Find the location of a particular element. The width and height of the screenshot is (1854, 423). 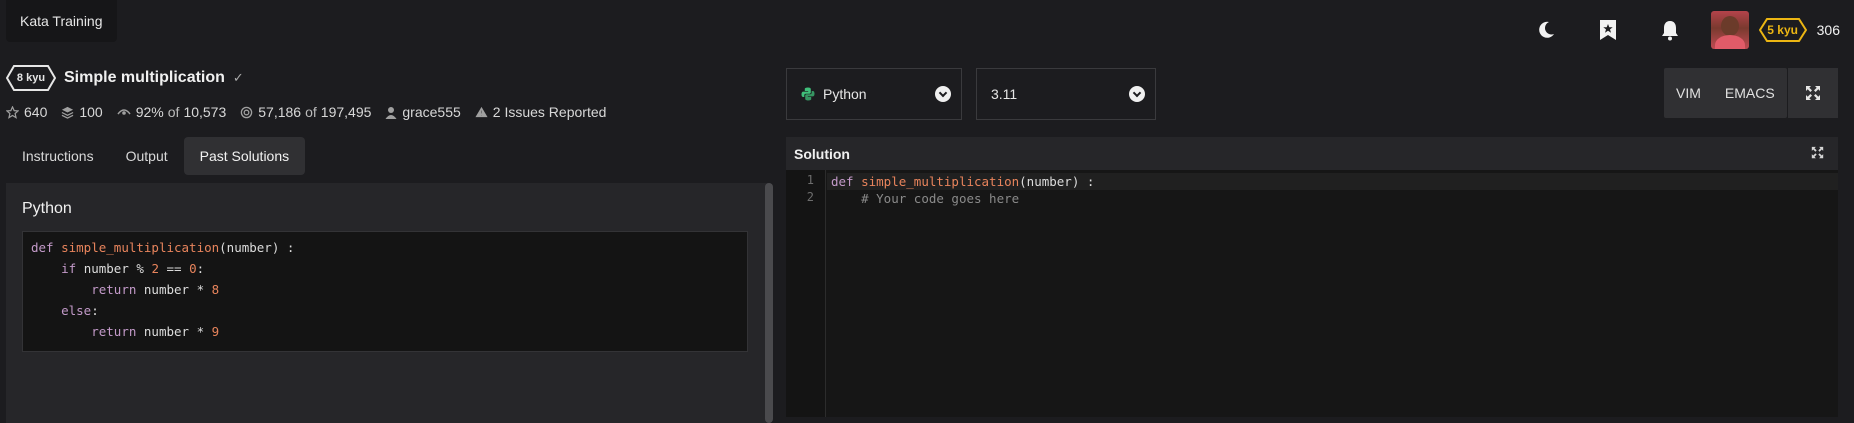

panel-scrollbar is located at coordinates (769, 303).